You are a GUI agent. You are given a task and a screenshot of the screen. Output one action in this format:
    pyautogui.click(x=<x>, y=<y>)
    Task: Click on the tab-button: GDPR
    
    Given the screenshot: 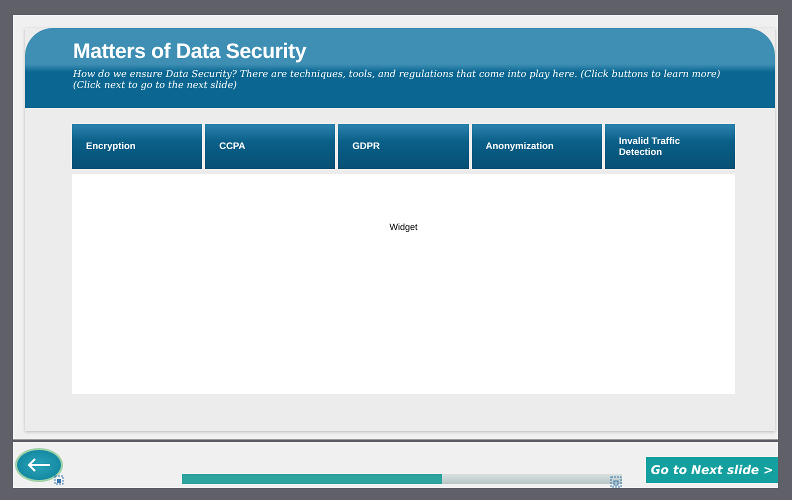 What is the action you would take?
    pyautogui.click(x=403, y=146)
    